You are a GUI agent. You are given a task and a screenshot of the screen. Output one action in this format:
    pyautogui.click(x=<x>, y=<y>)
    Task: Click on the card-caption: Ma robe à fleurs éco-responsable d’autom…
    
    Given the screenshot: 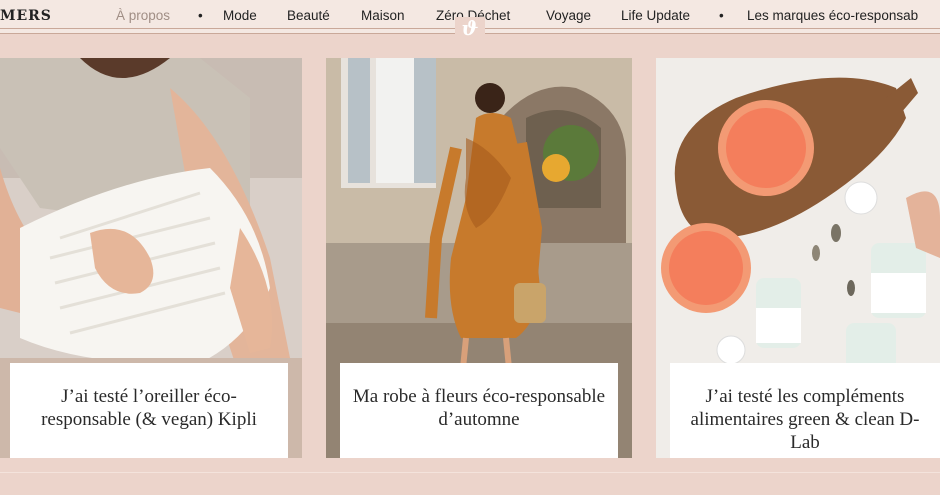 What is the action you would take?
    pyautogui.click(x=479, y=410)
    